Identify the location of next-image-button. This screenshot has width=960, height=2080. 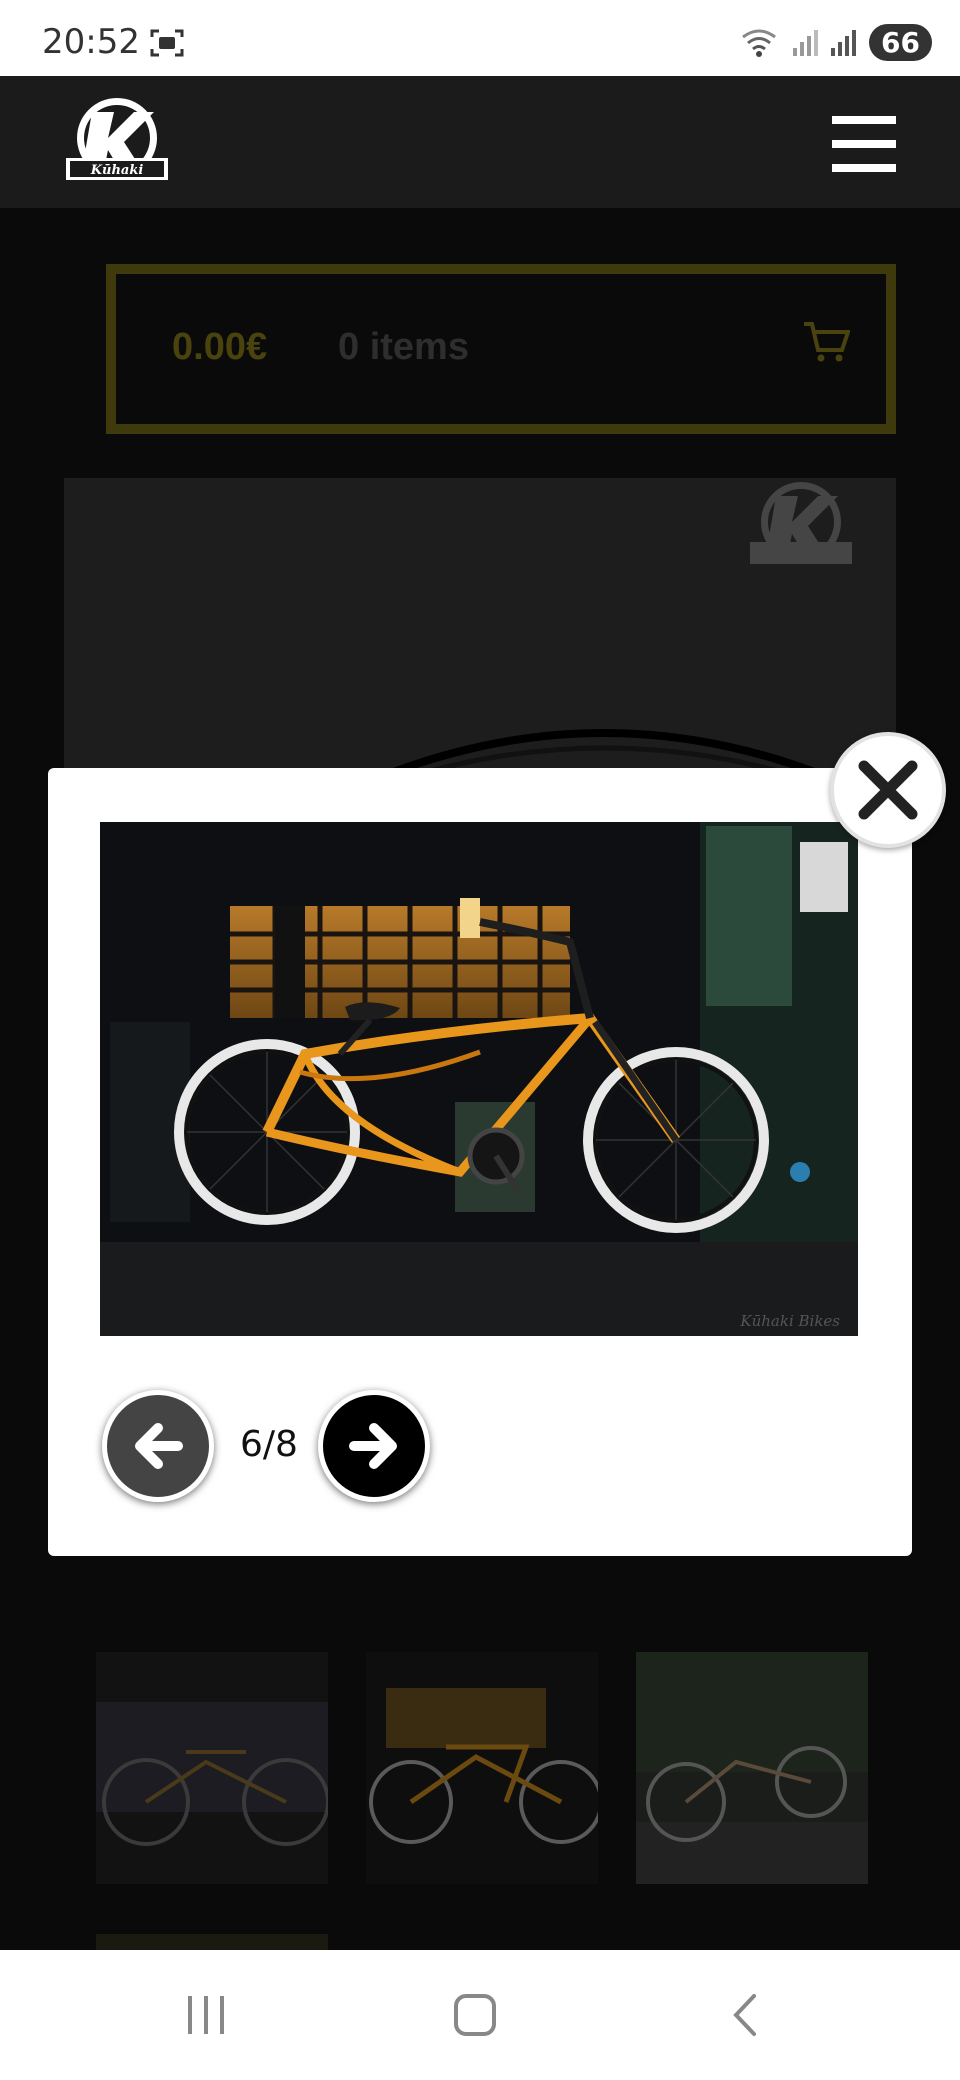
(374, 1446).